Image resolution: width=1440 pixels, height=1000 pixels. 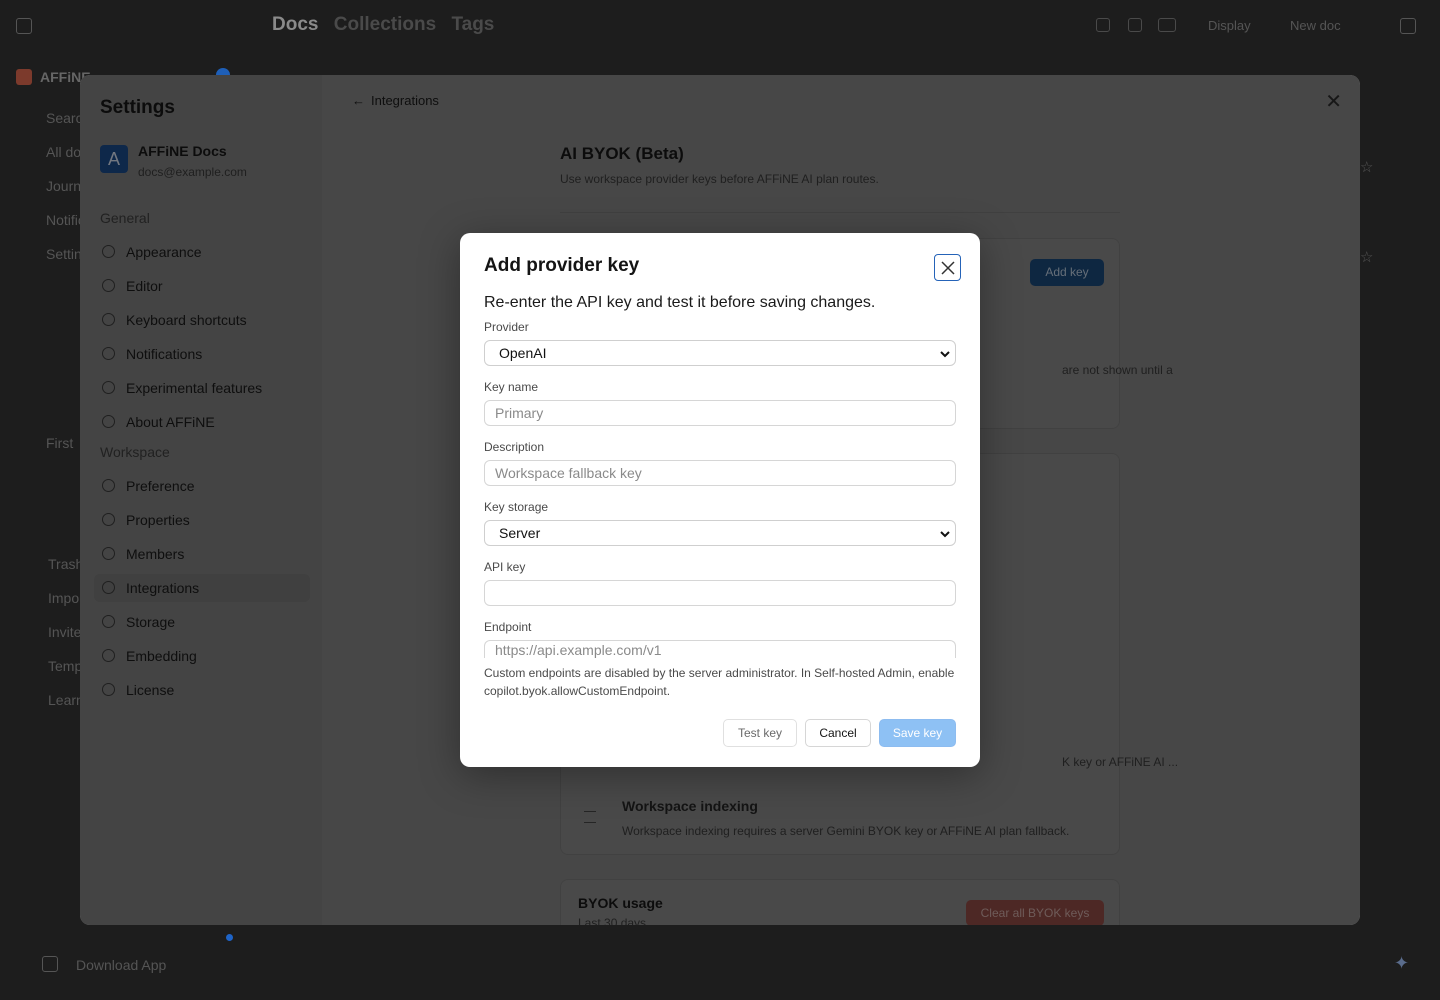 I want to click on modal-close-button, so click(x=947, y=267).